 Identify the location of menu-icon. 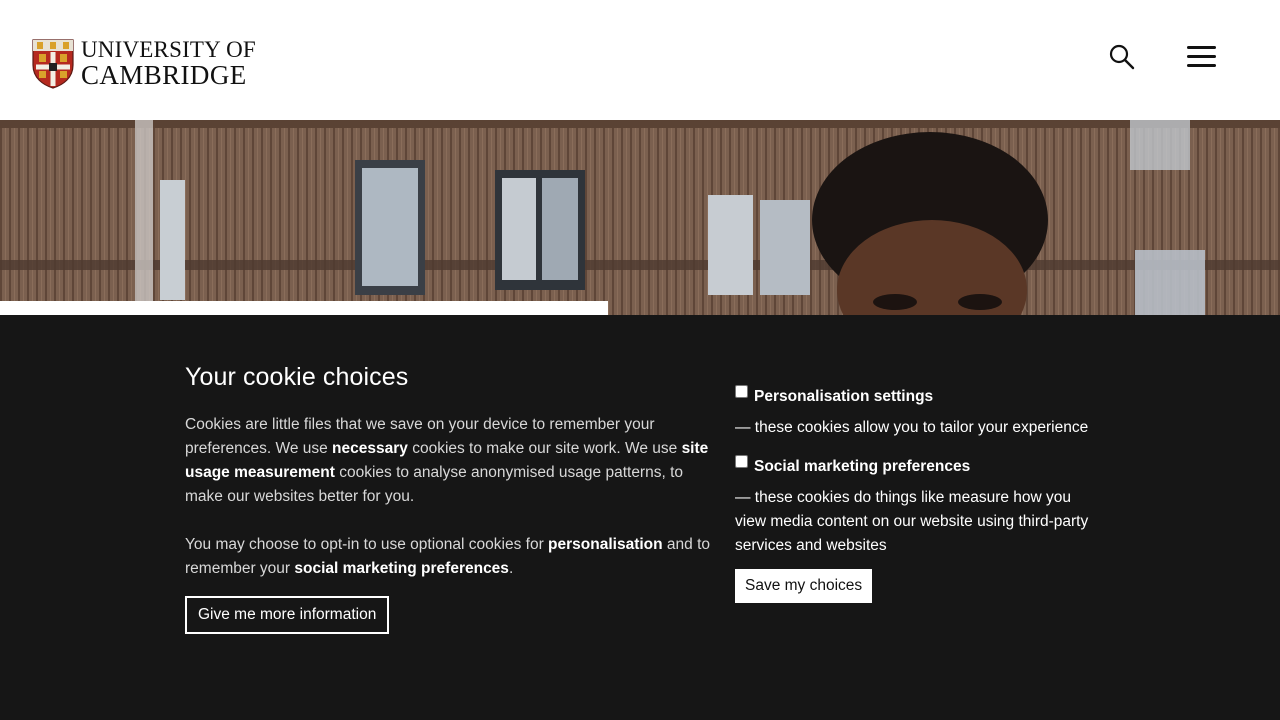
(1201, 56).